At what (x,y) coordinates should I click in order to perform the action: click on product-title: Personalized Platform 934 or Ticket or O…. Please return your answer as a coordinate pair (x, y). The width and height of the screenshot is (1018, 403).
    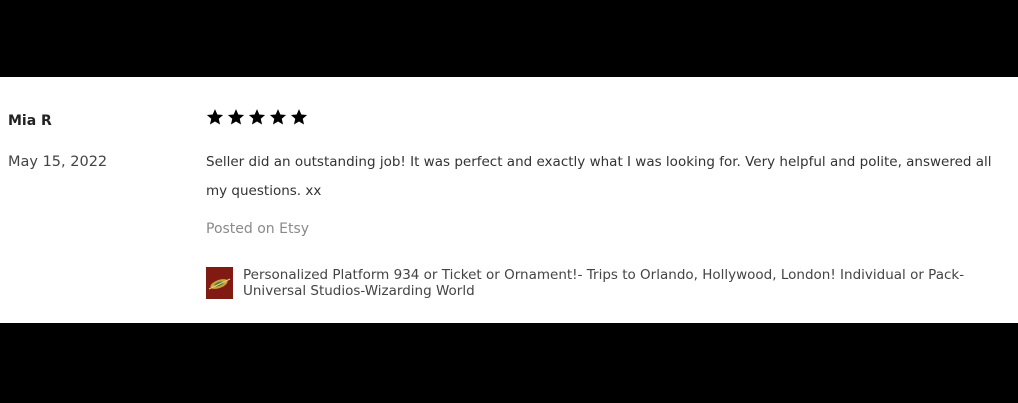
    Looking at the image, I should click on (622, 283).